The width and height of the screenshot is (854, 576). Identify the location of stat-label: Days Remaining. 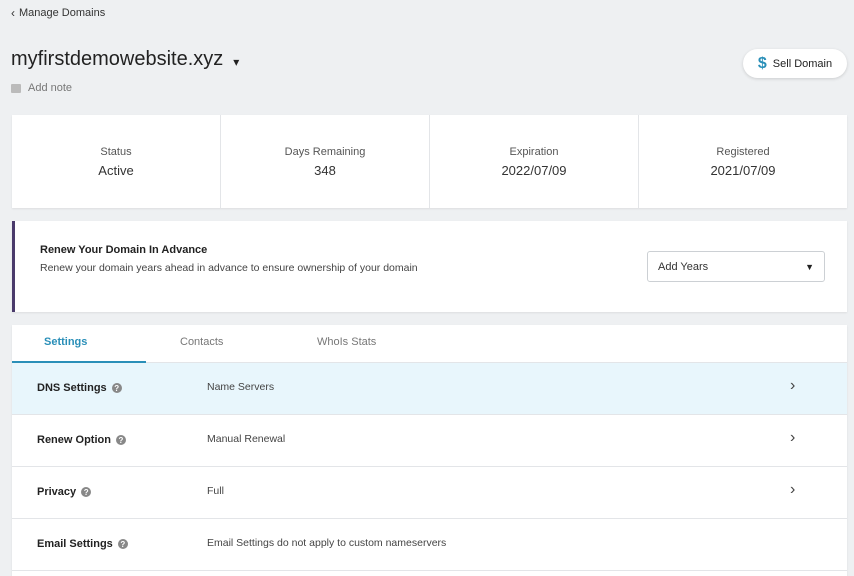
(325, 151).